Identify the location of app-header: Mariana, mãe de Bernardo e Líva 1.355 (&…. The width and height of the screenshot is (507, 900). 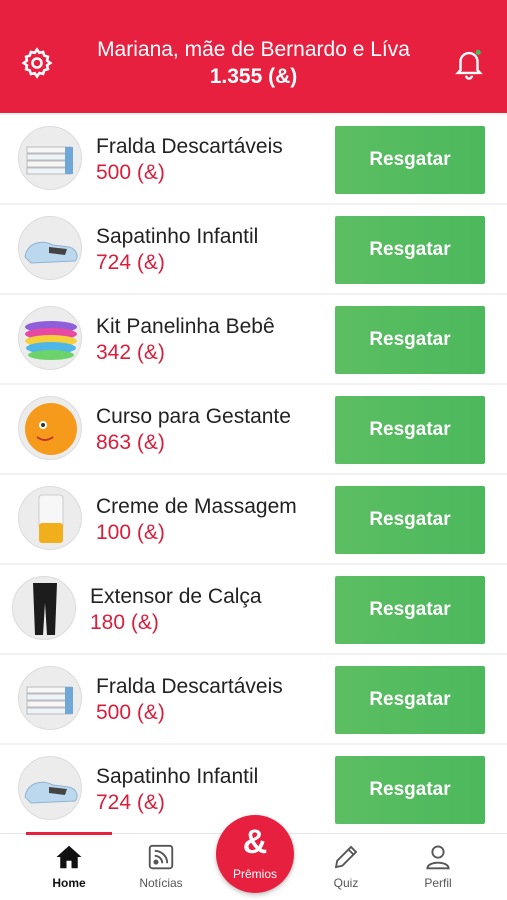
(253, 56).